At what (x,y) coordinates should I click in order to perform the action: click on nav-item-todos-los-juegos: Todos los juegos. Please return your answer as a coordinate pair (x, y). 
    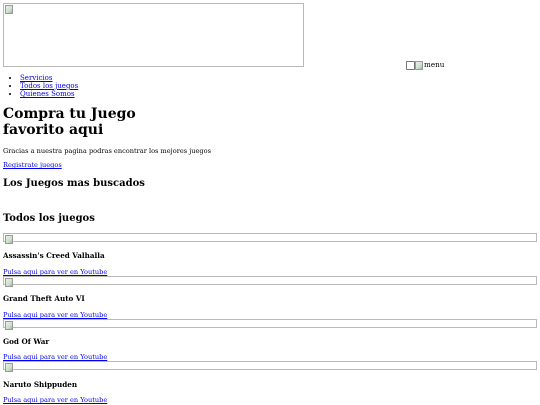
    Looking at the image, I should click on (49, 86).